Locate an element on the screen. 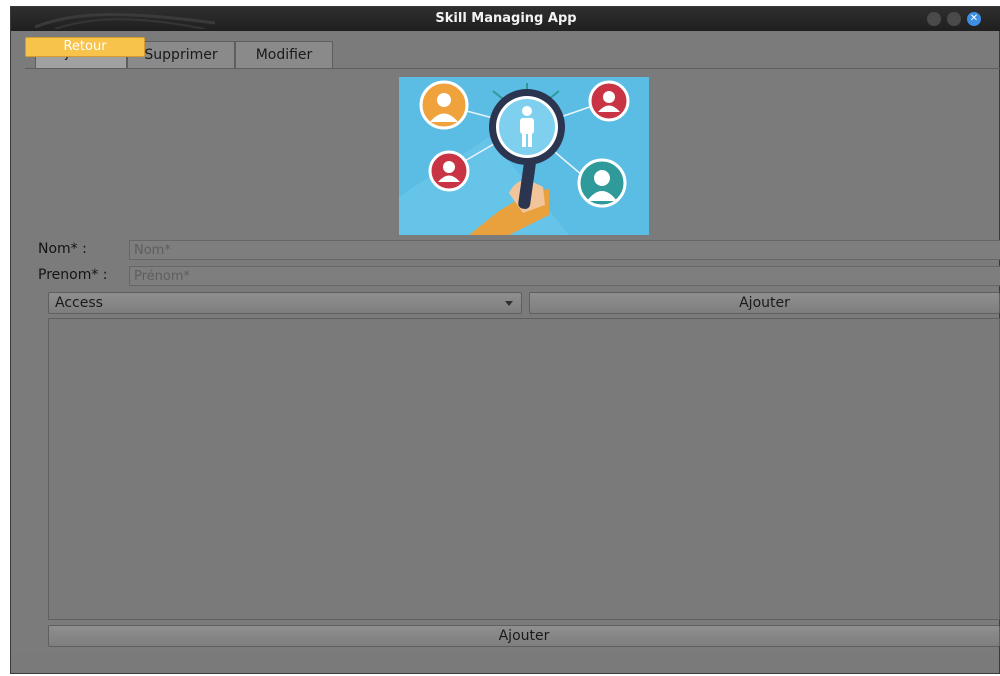 The width and height of the screenshot is (1000, 676). title-bar: Skill Managing App ✕ is located at coordinates (505, 19).